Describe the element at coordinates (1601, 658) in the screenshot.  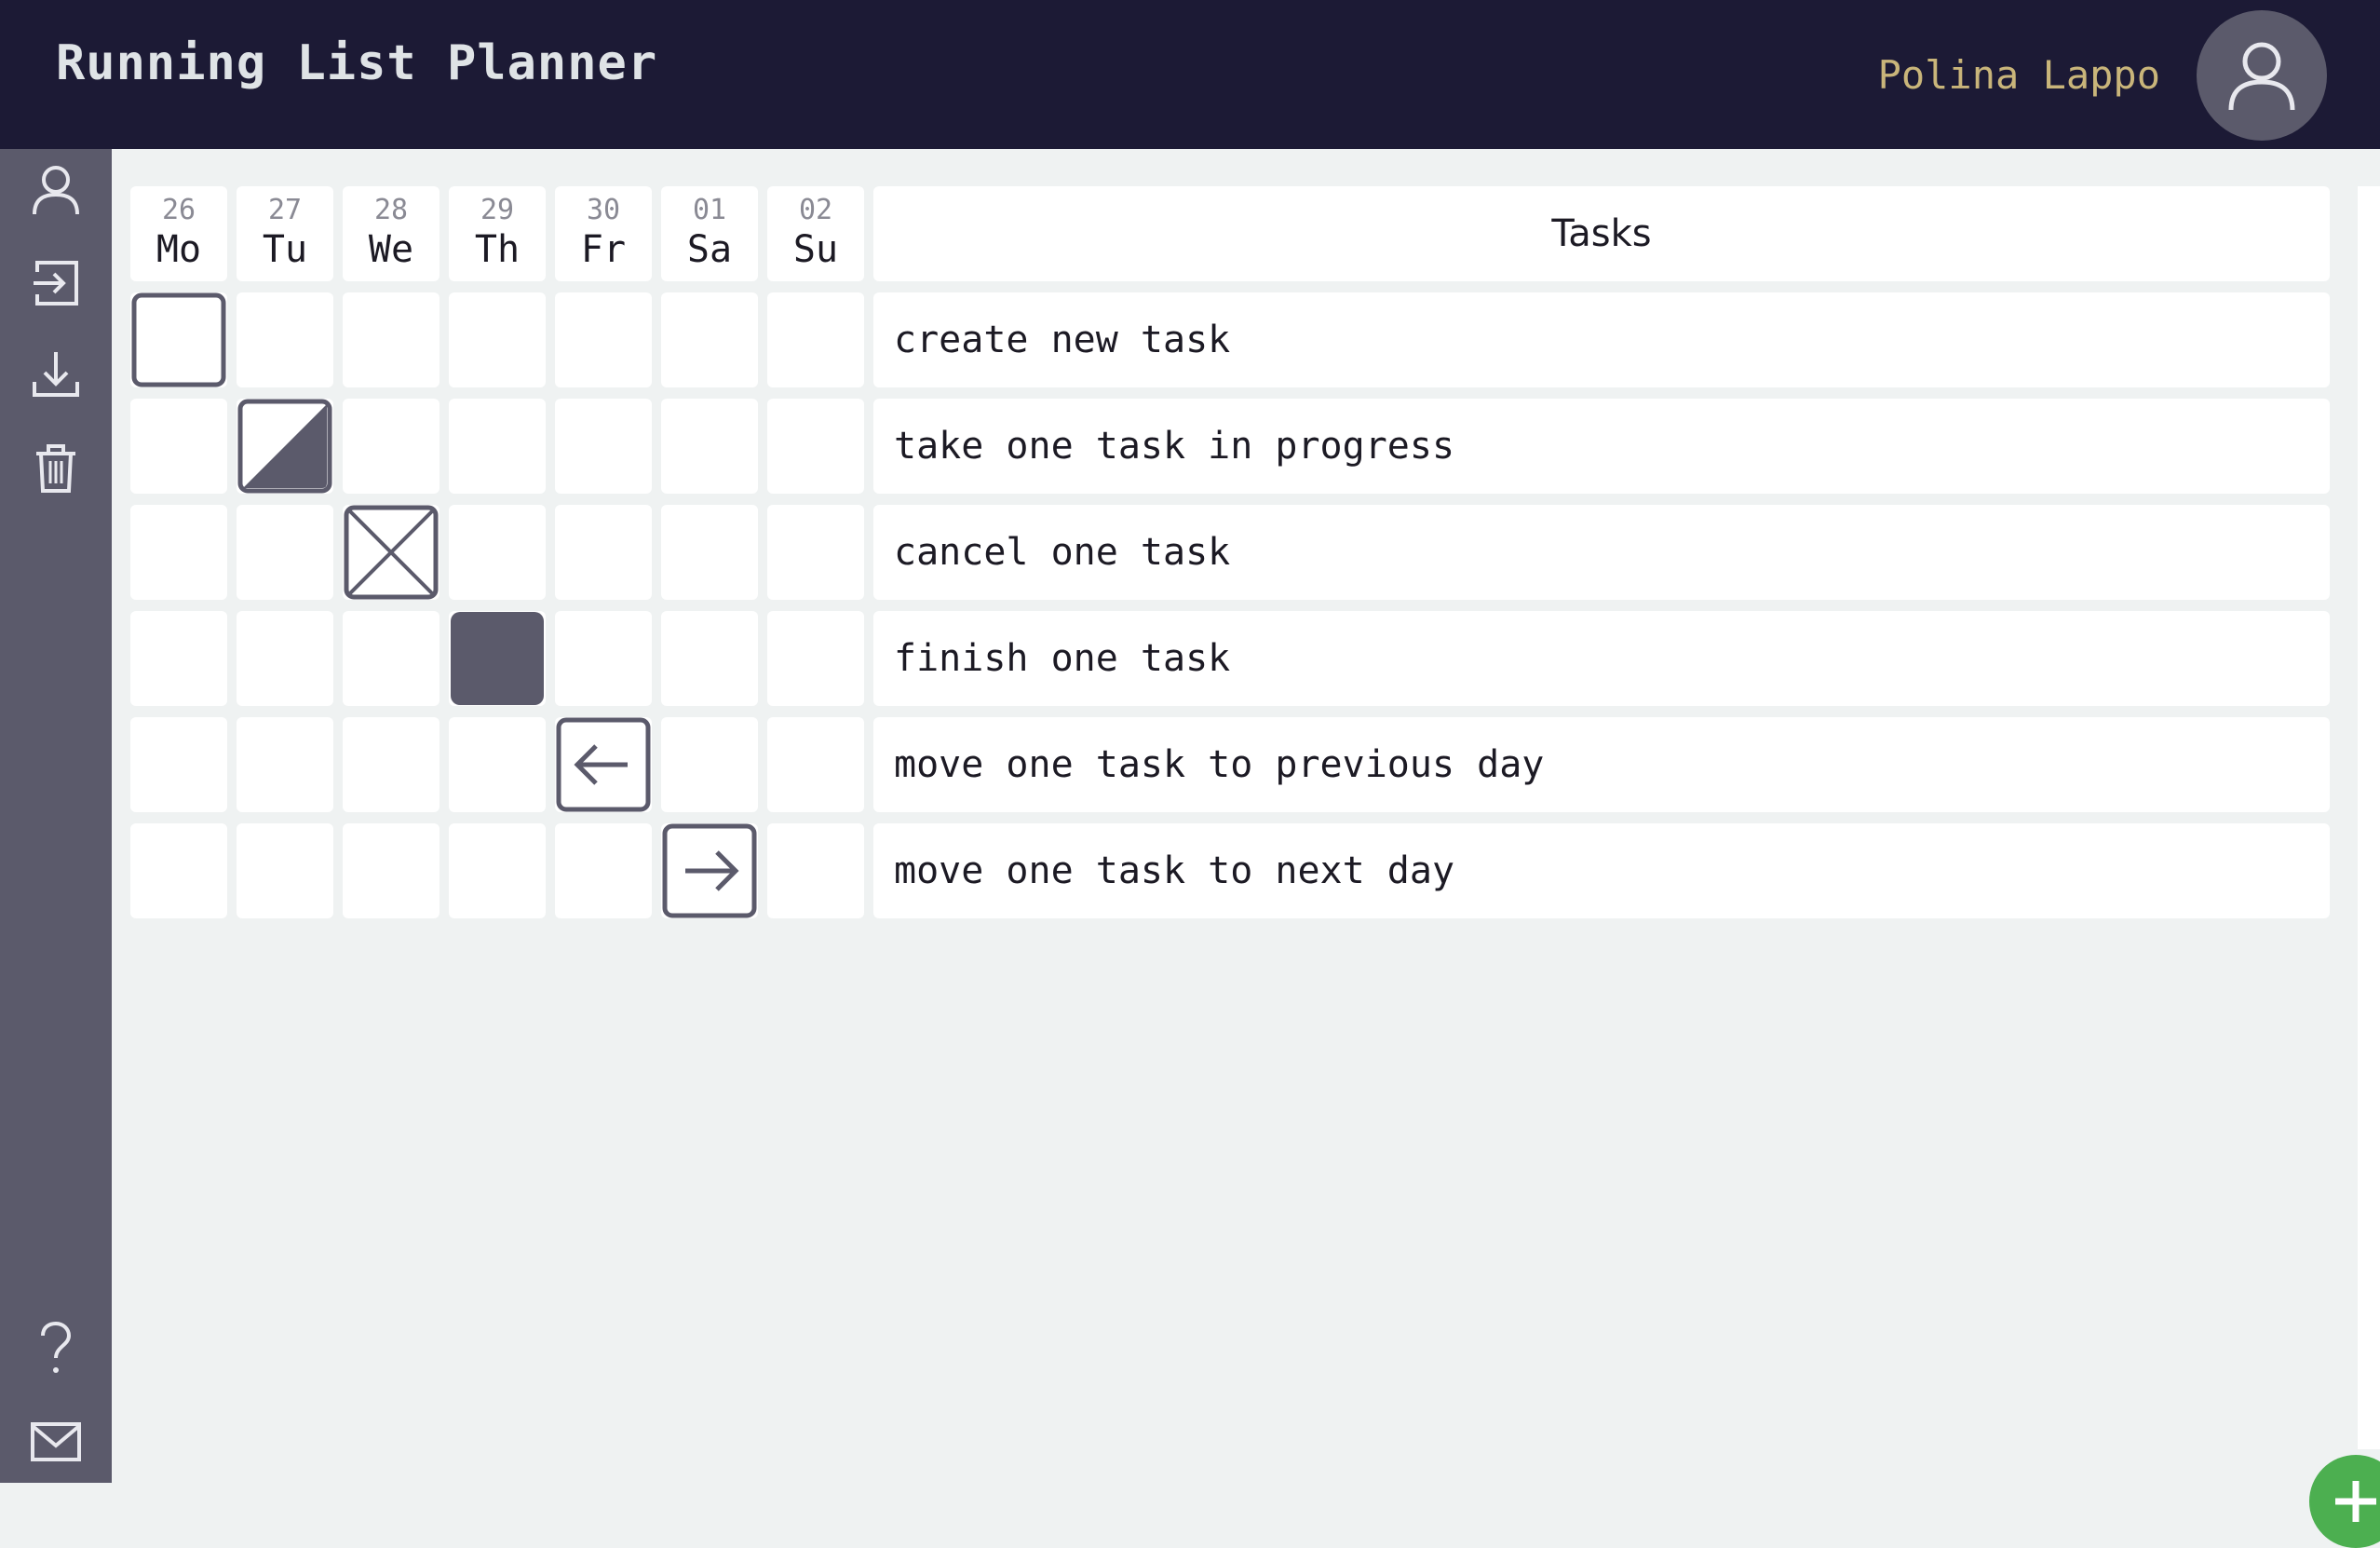
I see `task-text: finish one task` at that location.